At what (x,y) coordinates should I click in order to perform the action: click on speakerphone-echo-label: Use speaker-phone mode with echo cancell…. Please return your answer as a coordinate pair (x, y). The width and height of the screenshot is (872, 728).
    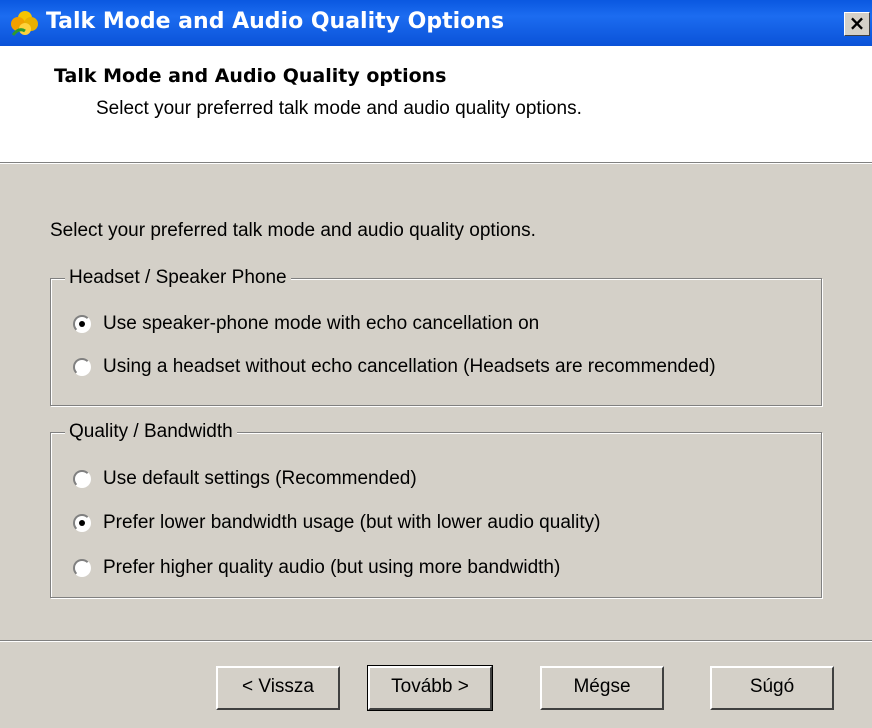
    Looking at the image, I should click on (321, 323).